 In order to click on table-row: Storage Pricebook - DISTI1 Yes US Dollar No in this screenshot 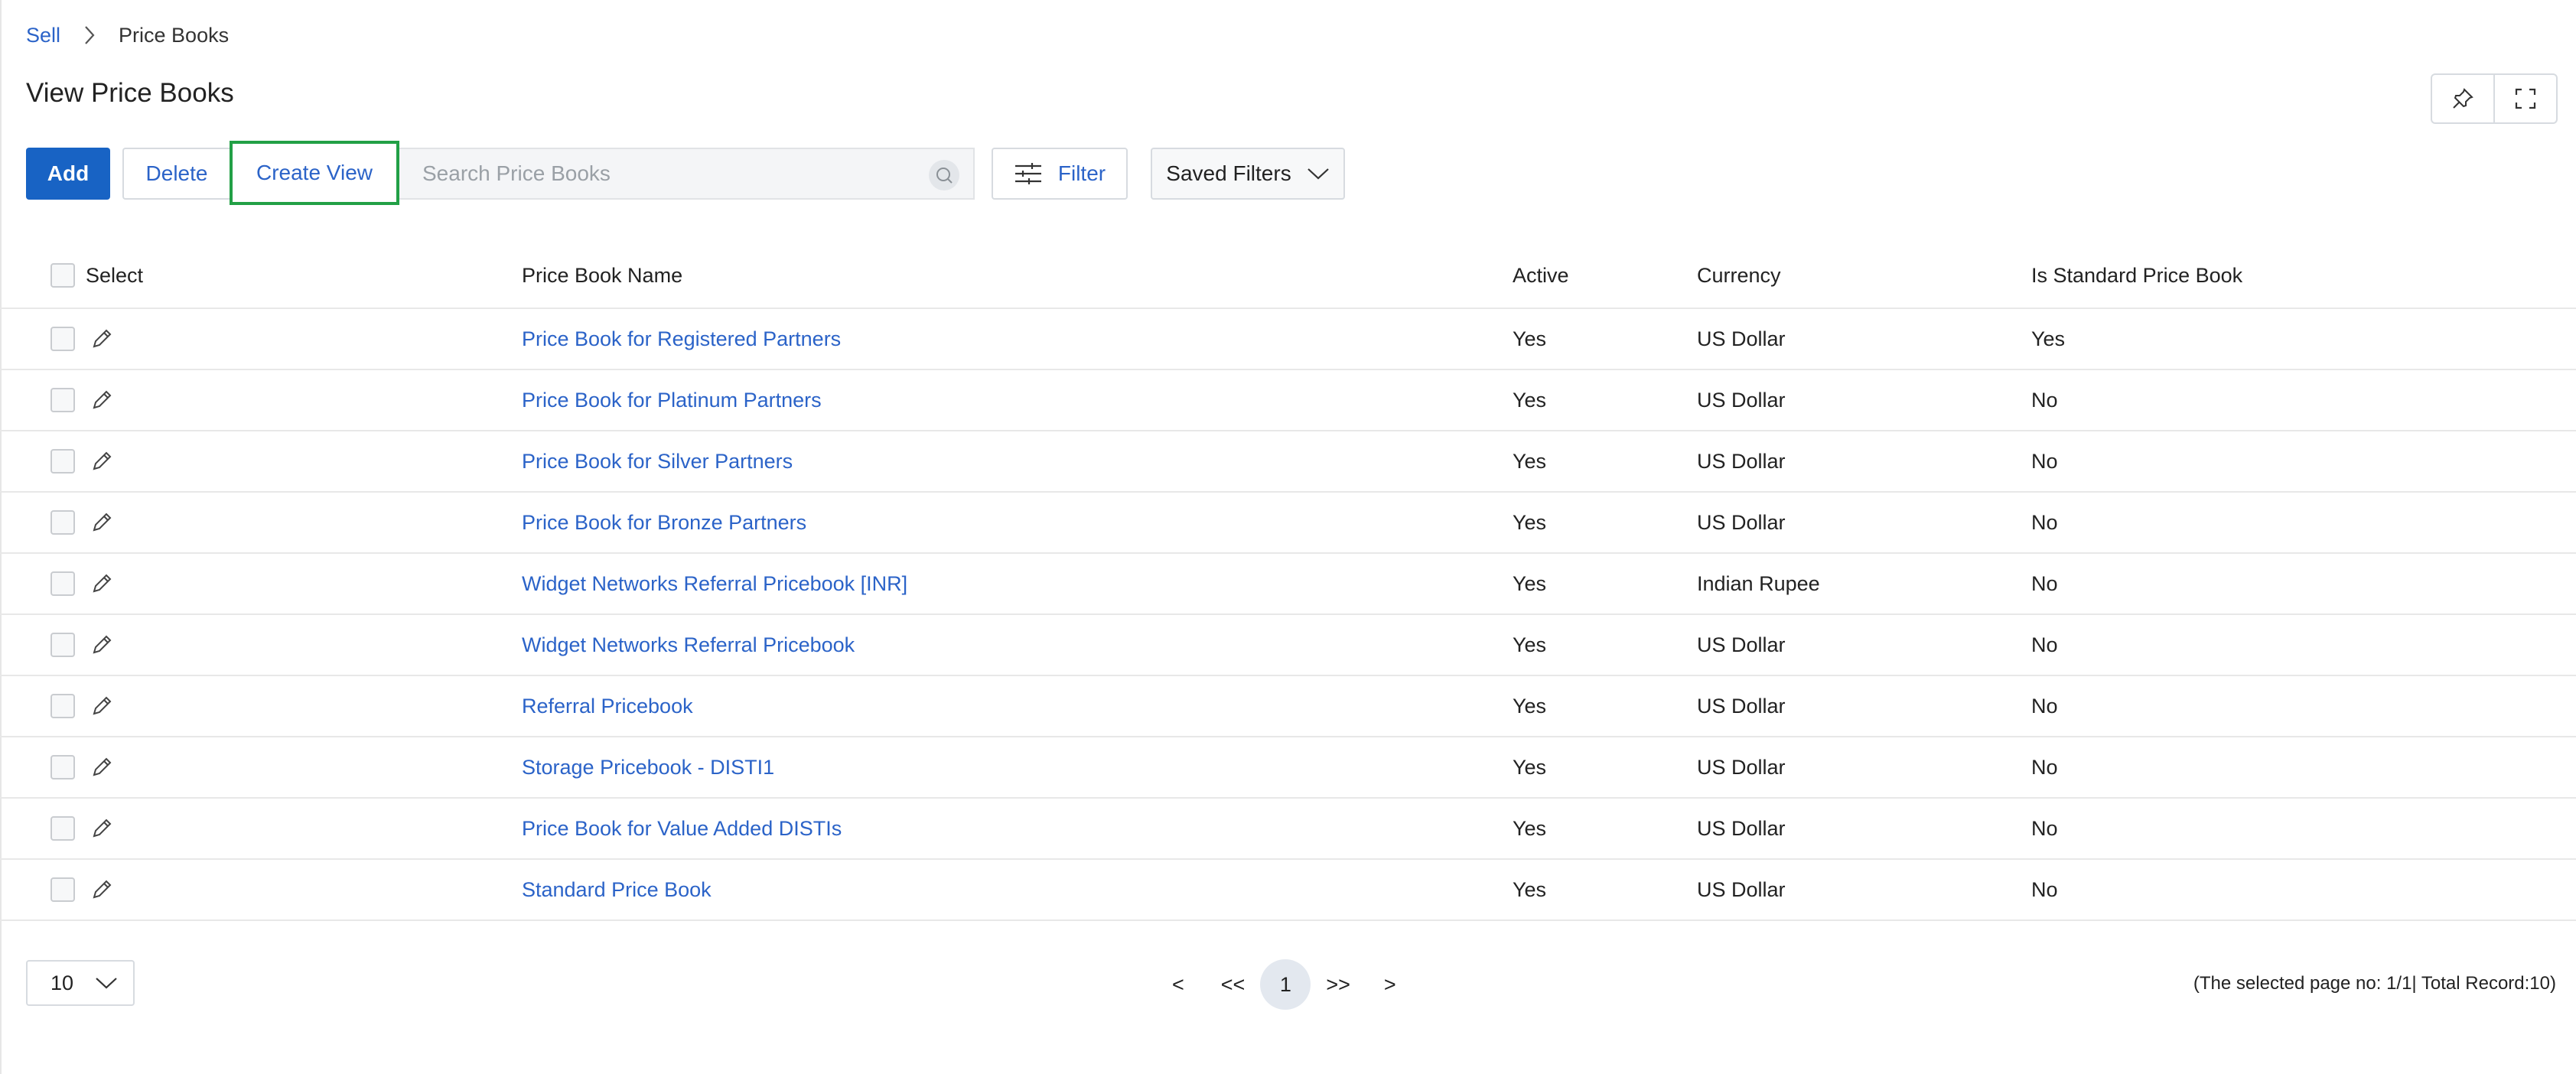, I will do `click(1288, 768)`.